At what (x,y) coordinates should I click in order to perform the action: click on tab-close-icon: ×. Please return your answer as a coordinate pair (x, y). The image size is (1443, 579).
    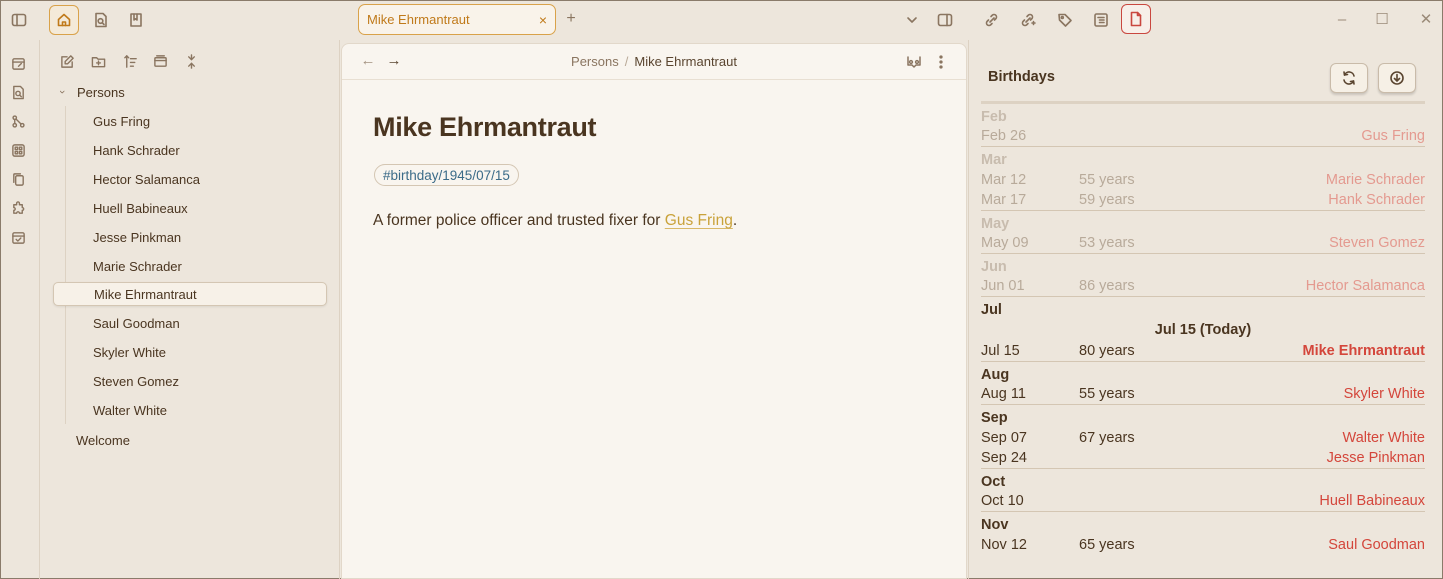
    Looking at the image, I should click on (543, 20).